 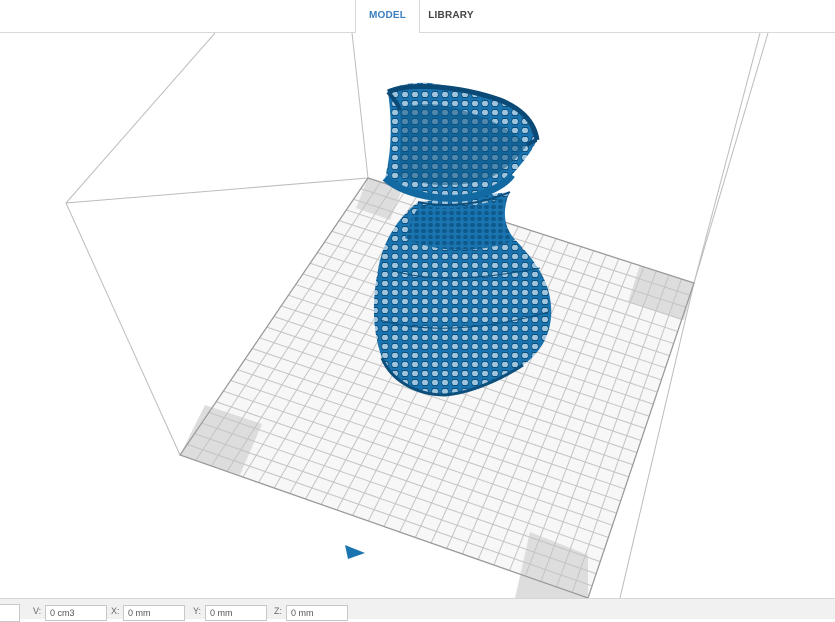 I want to click on tab-library: LIBRARY, so click(x=451, y=16).